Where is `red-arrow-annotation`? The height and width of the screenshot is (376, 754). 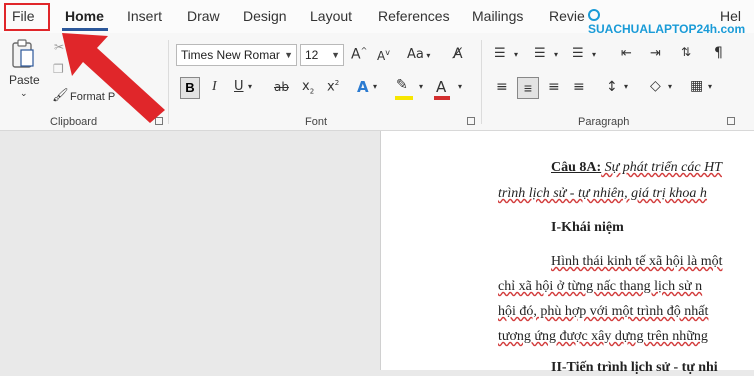
red-arrow-annotation is located at coordinates (113, 78).